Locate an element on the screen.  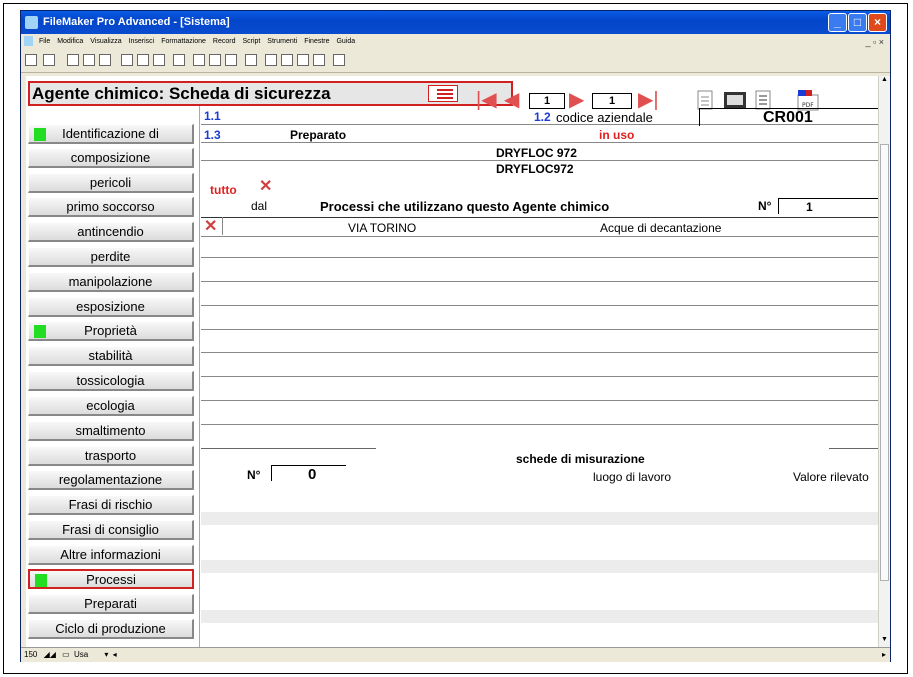
minimize-button: _ is located at coordinates (837, 22).